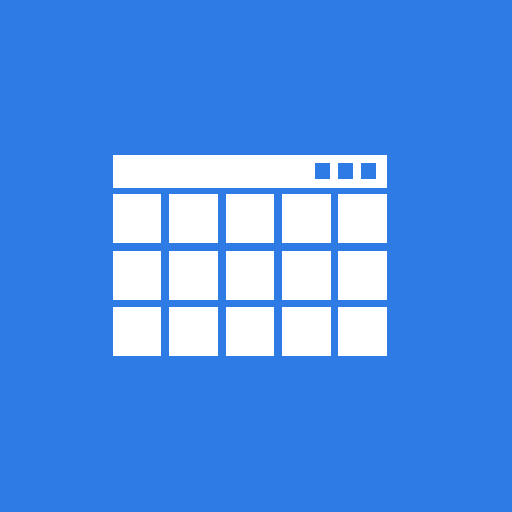 This screenshot has height=512, width=512. I want to click on title-bar-buttons, so click(345, 171).